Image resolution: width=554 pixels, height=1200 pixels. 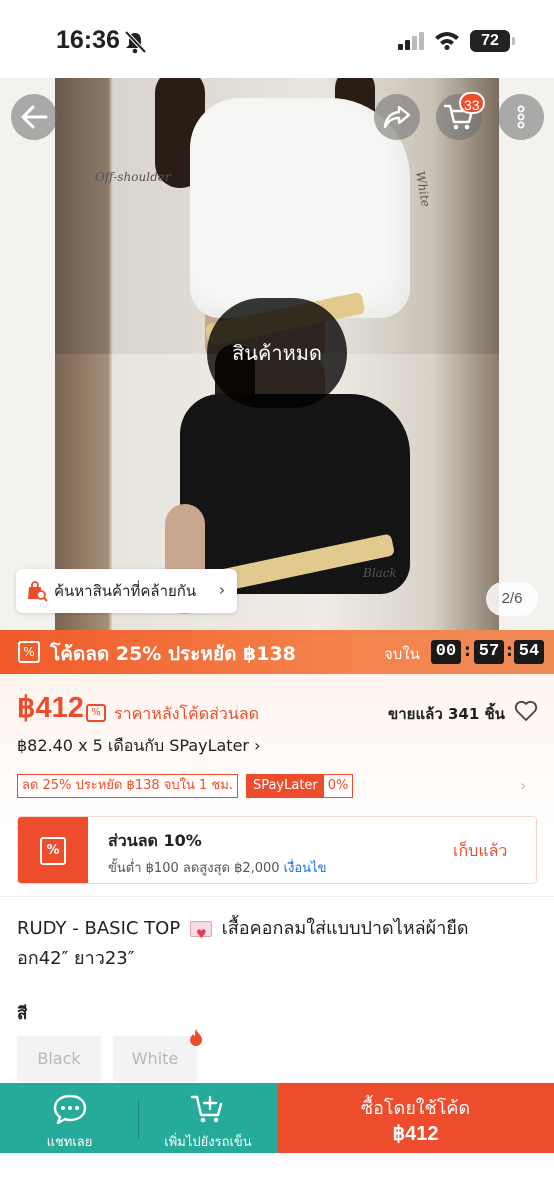 I want to click on more-options-button, so click(x=521, y=117).